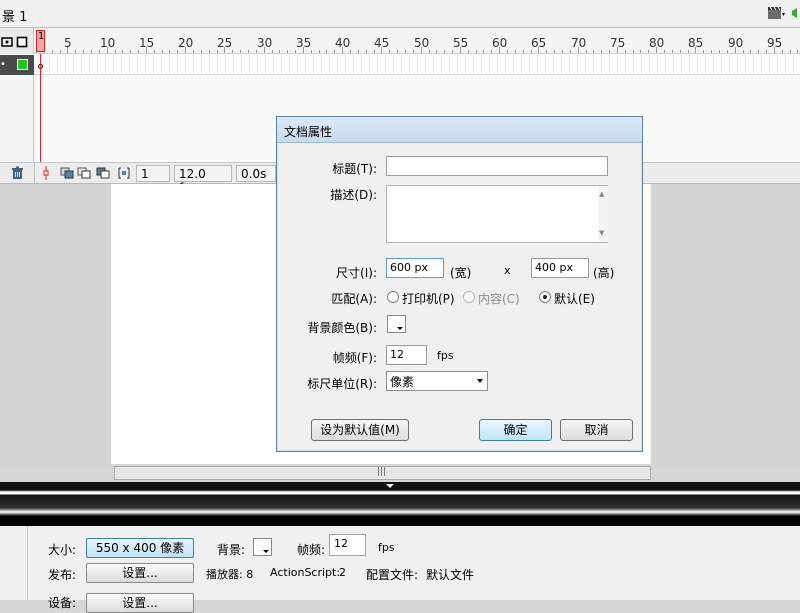 The image size is (800, 613). I want to click on onion-skin-outlines-icon, so click(84, 173).